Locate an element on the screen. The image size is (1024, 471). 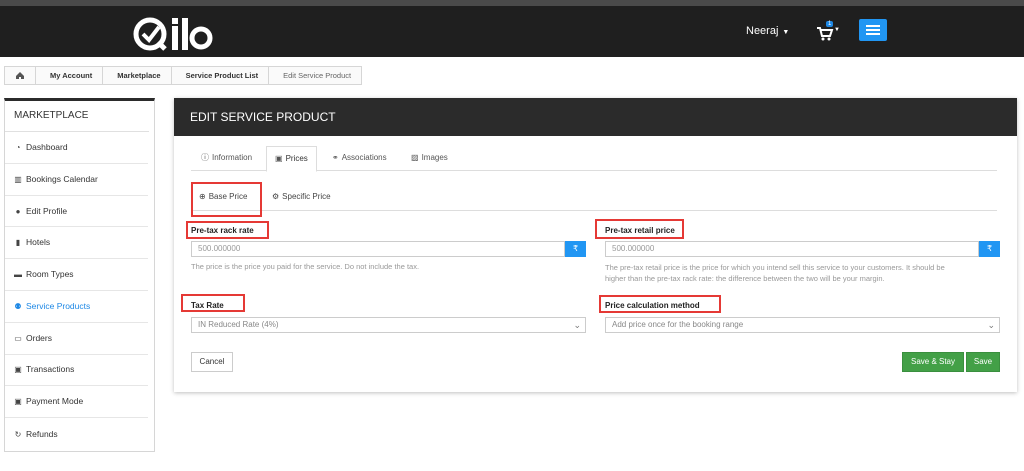
calc-method-label: Price calculation method is located at coordinates (652, 305).